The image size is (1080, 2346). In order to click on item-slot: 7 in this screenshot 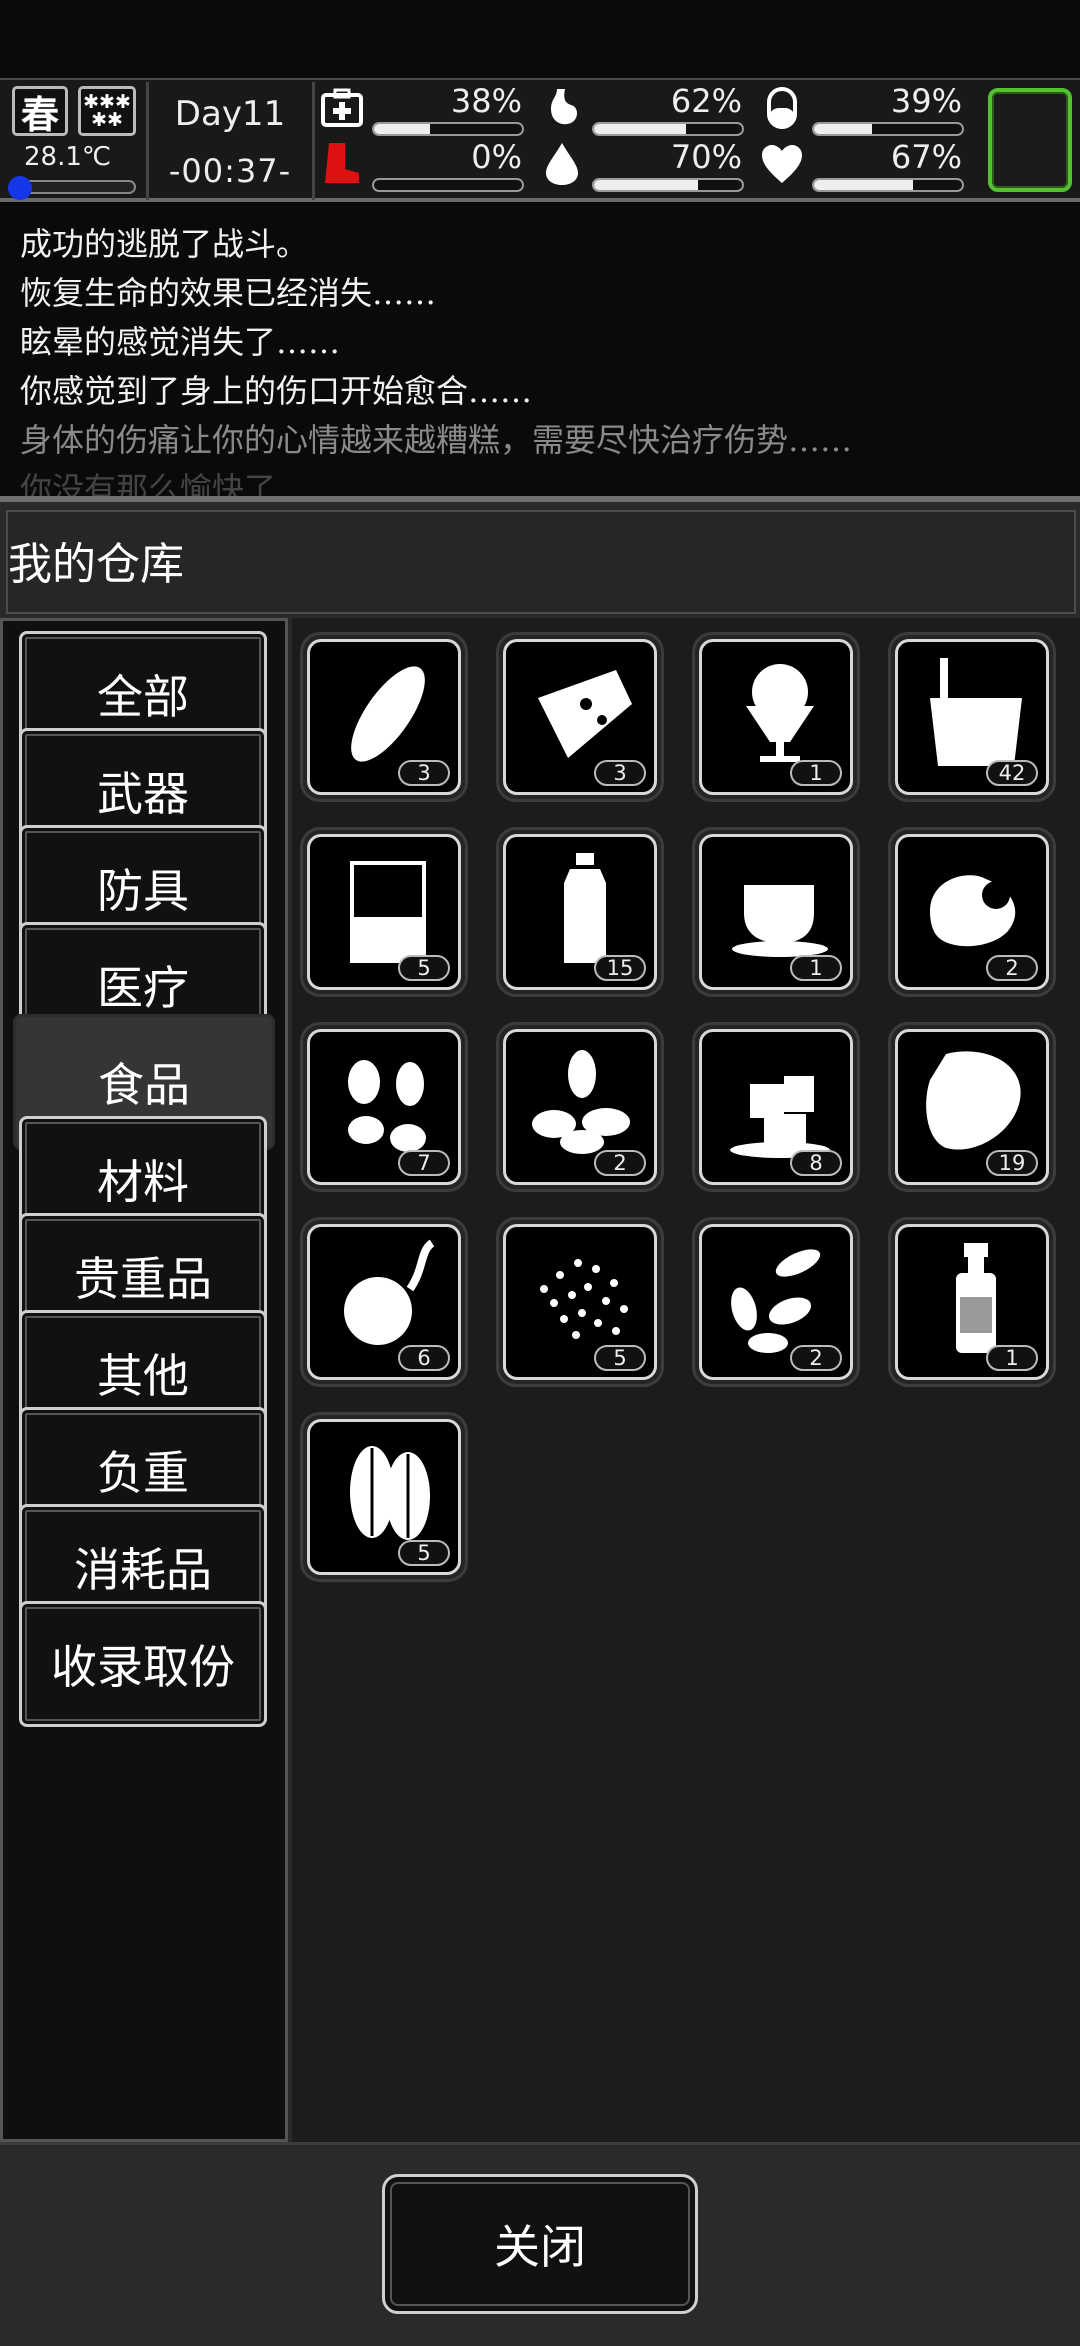, I will do `click(384, 1107)`.